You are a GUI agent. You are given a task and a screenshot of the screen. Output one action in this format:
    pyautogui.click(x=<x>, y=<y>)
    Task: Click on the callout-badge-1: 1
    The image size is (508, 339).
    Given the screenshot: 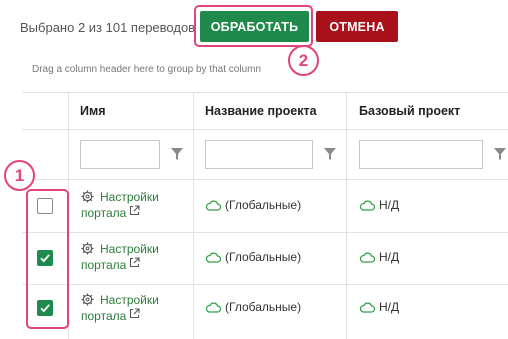 What is the action you would take?
    pyautogui.click(x=19, y=175)
    